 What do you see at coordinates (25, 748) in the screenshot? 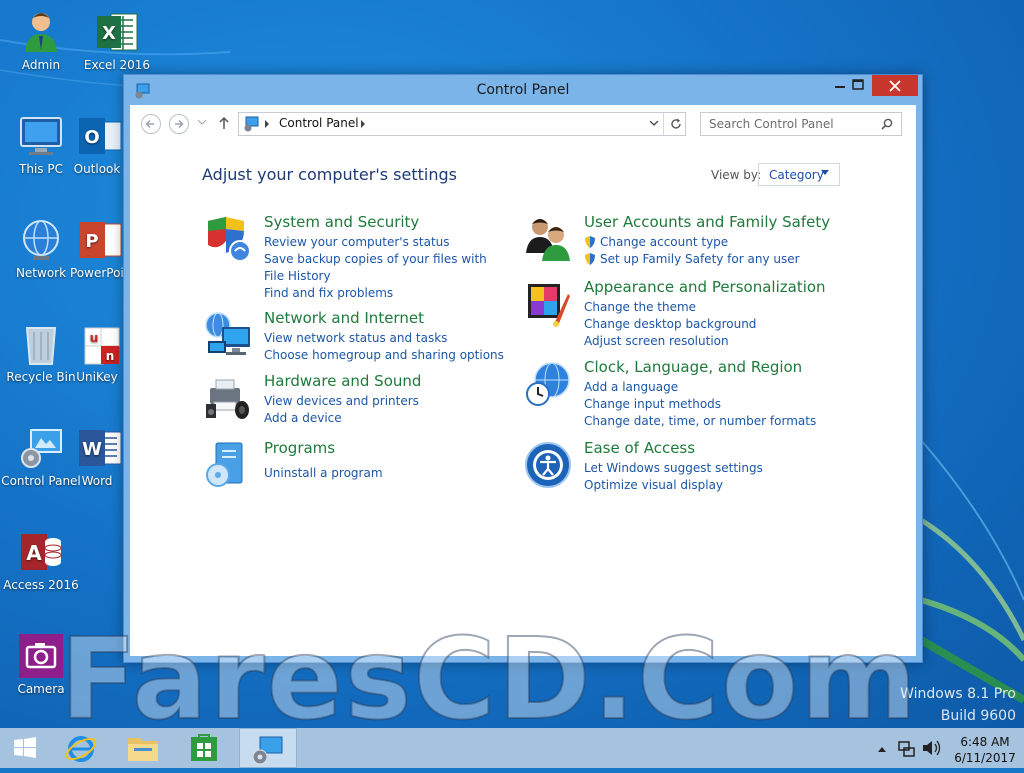
I see `start-button` at bounding box center [25, 748].